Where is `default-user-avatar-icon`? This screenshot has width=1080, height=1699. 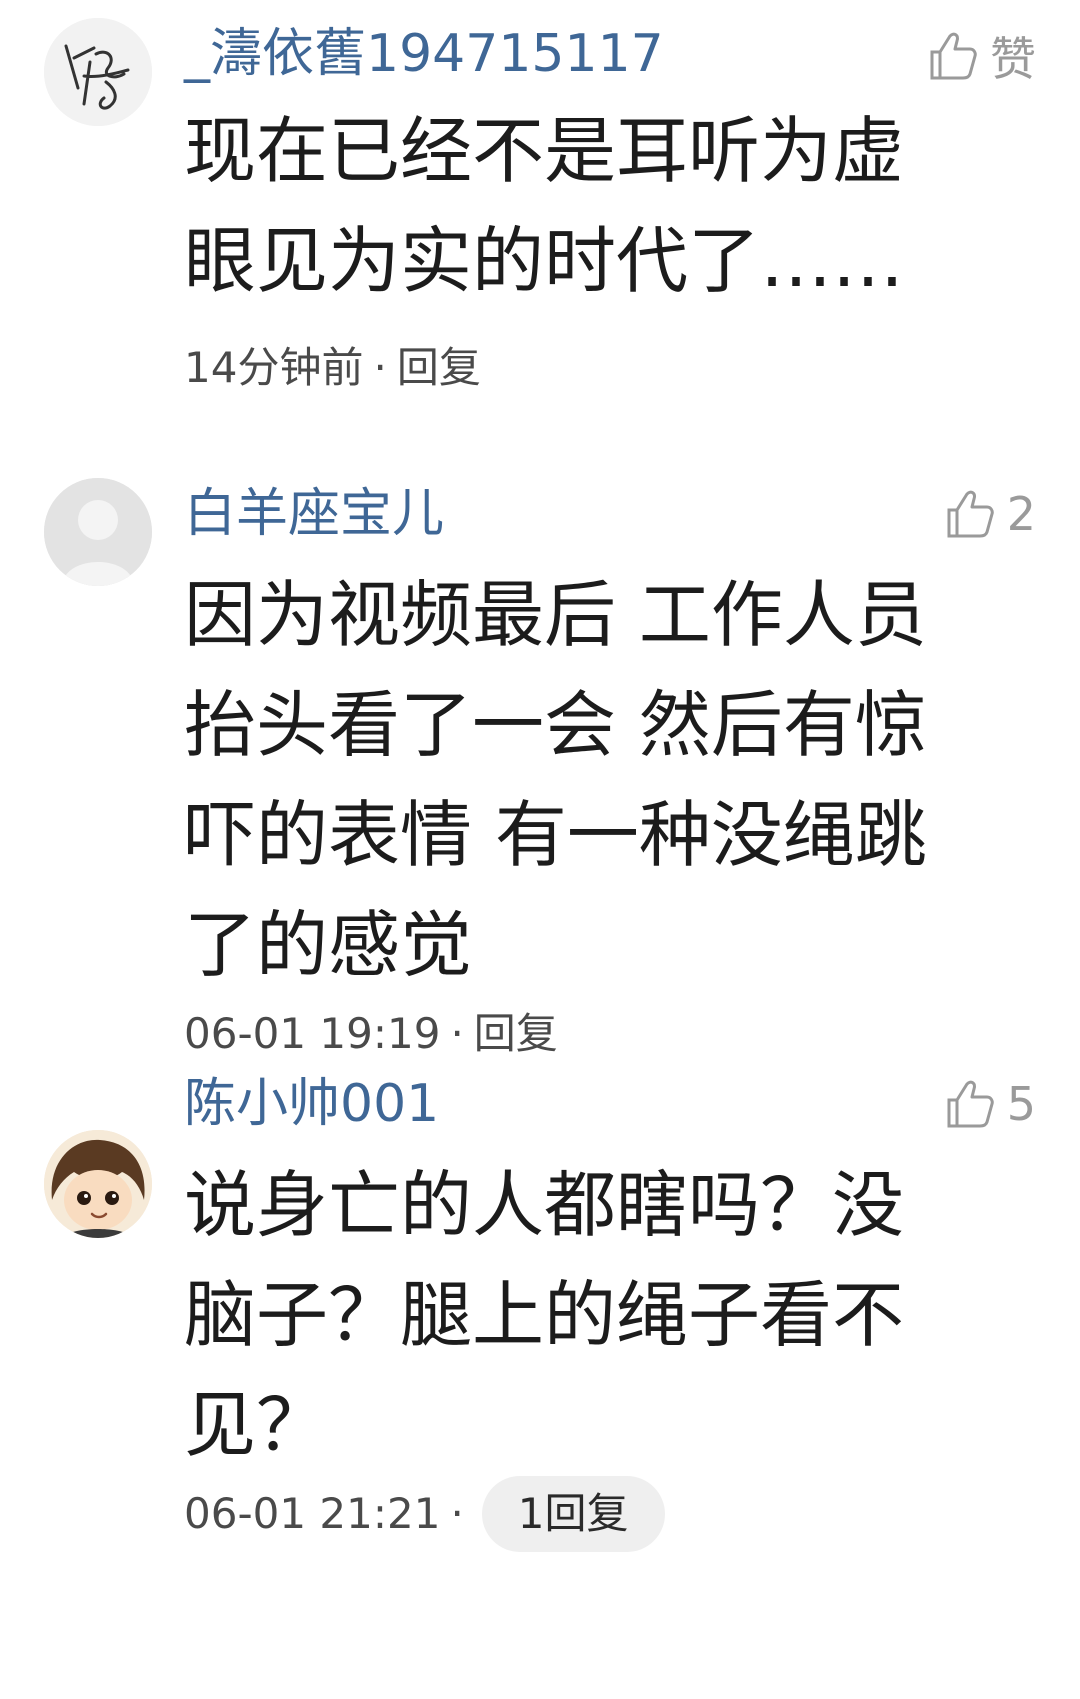
default-user-avatar-icon is located at coordinates (98, 532).